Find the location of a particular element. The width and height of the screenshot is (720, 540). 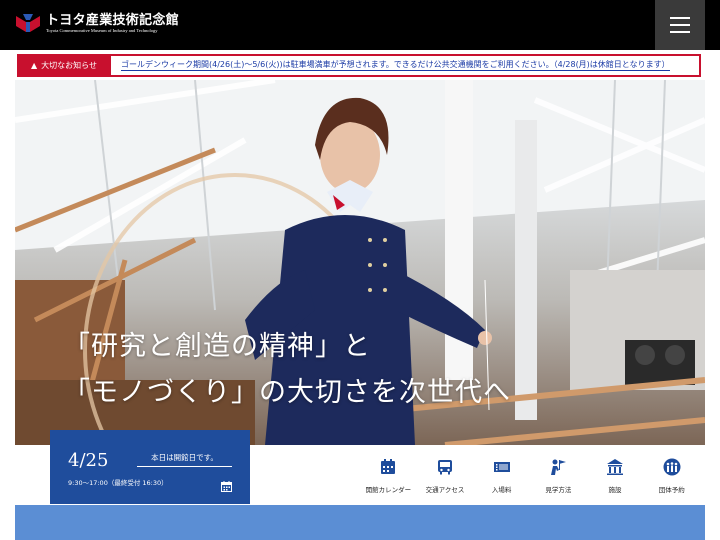

opening-hours: 9:30〜17:00（最終受付 16:30） is located at coordinates (118, 483).